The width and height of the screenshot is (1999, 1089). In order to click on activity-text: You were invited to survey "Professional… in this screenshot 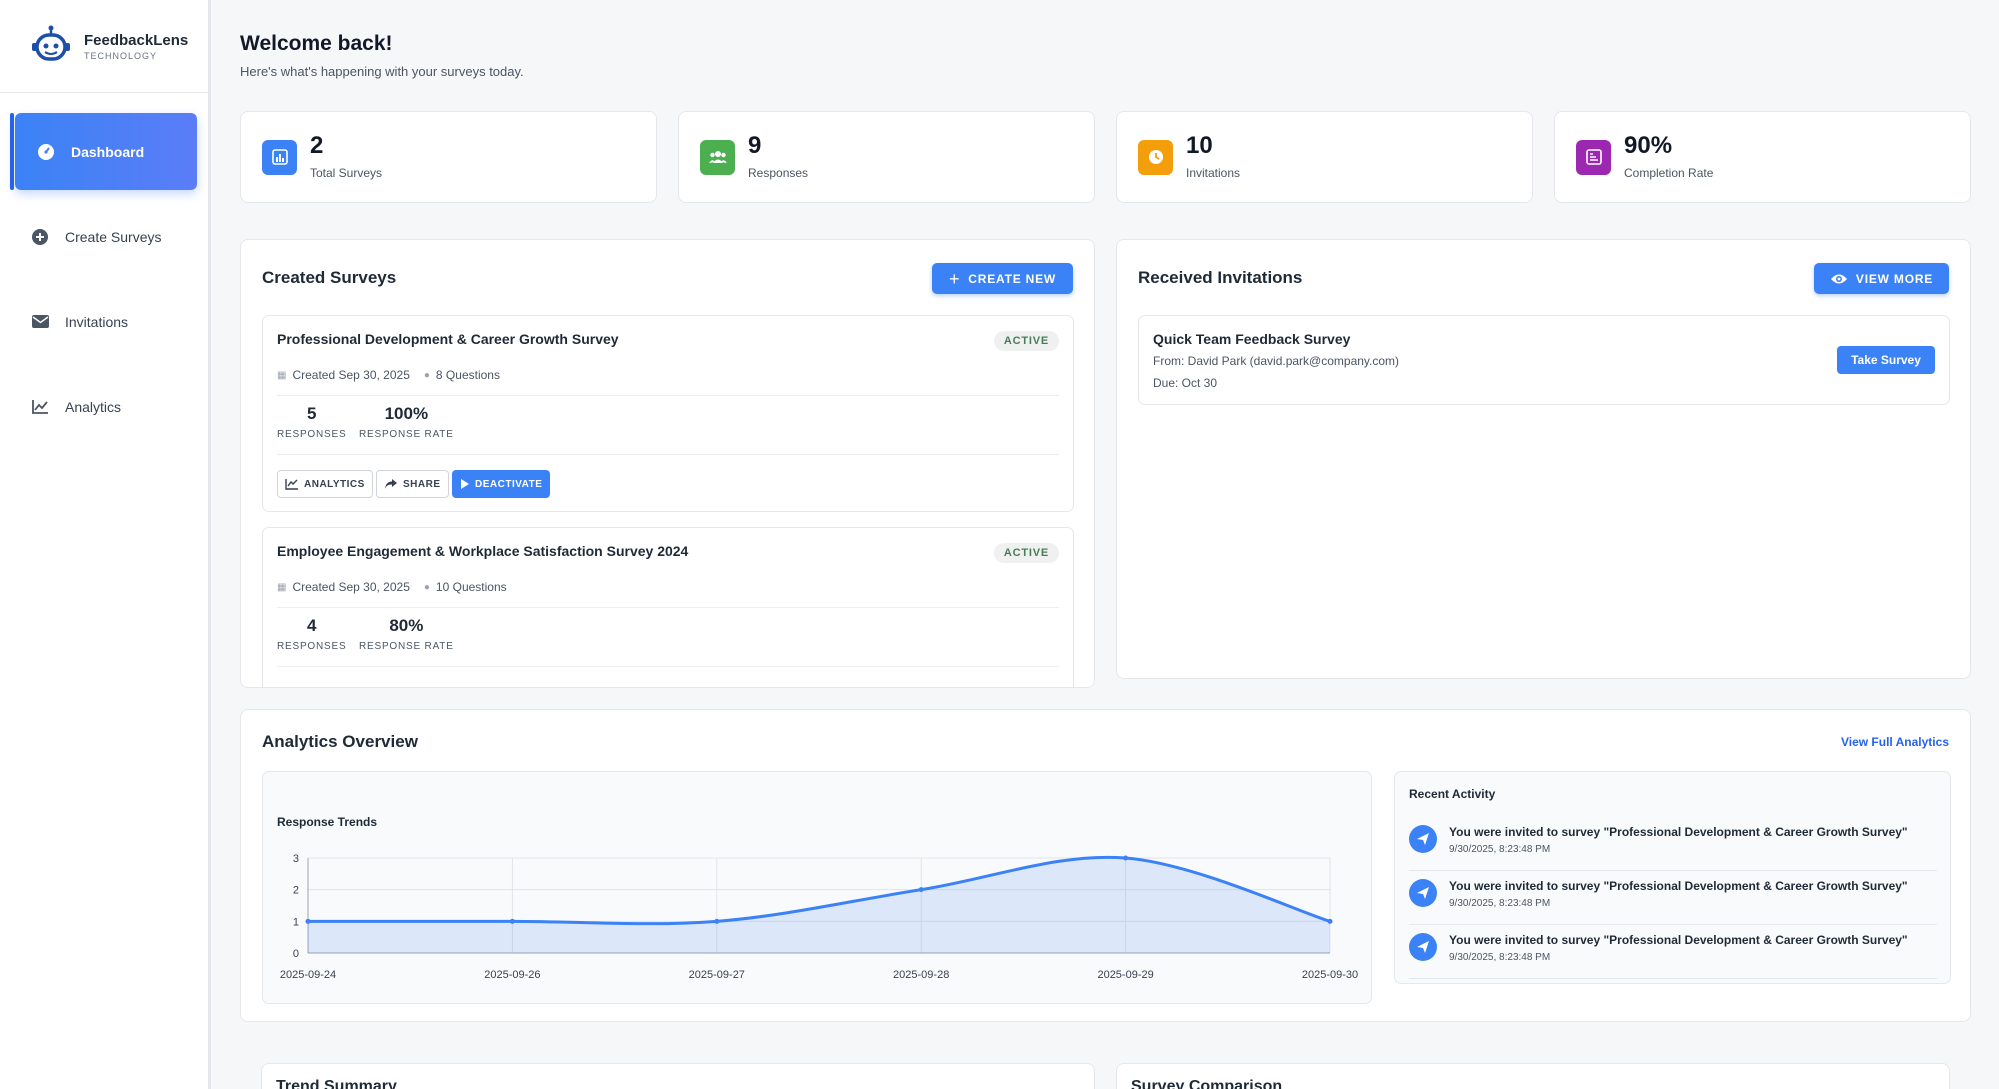, I will do `click(1678, 886)`.